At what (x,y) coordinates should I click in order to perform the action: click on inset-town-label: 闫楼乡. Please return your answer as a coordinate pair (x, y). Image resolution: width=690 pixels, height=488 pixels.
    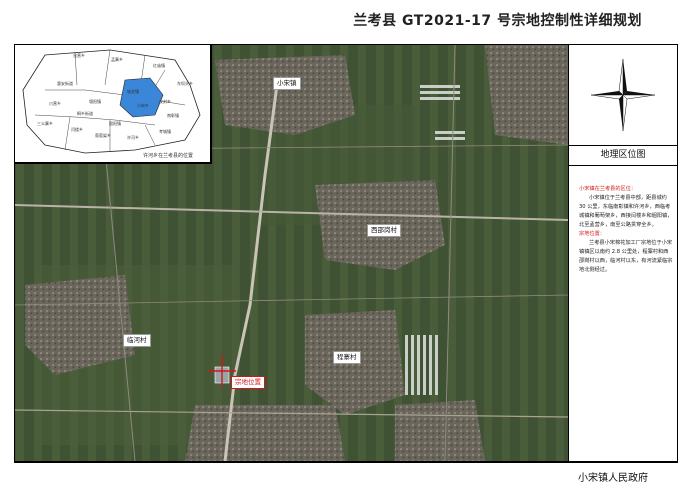
    Looking at the image, I should click on (77, 129).